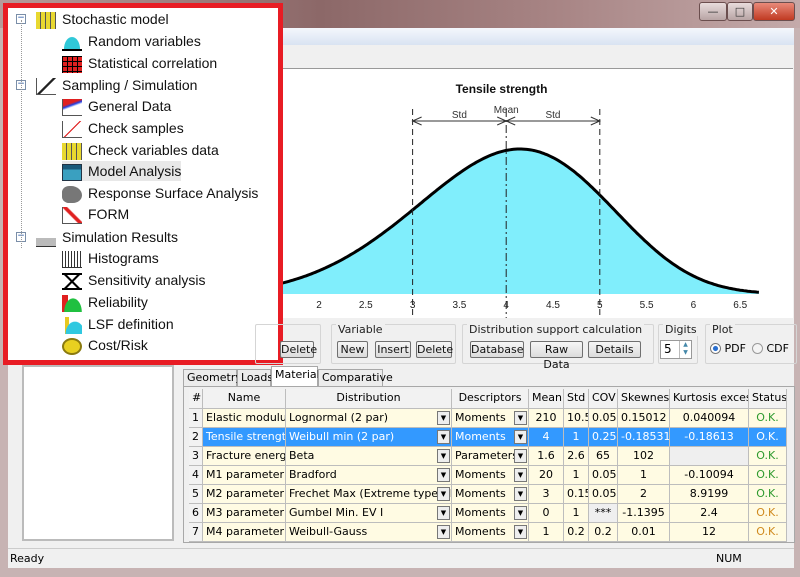 The image size is (800, 577). I want to click on tree-item-check-samples: Check samples, so click(123, 128).